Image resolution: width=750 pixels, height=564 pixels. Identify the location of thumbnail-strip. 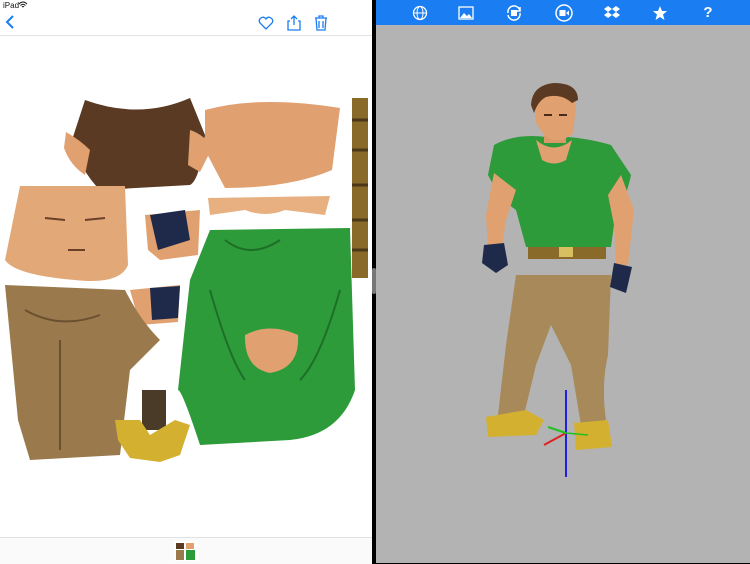
(186, 550).